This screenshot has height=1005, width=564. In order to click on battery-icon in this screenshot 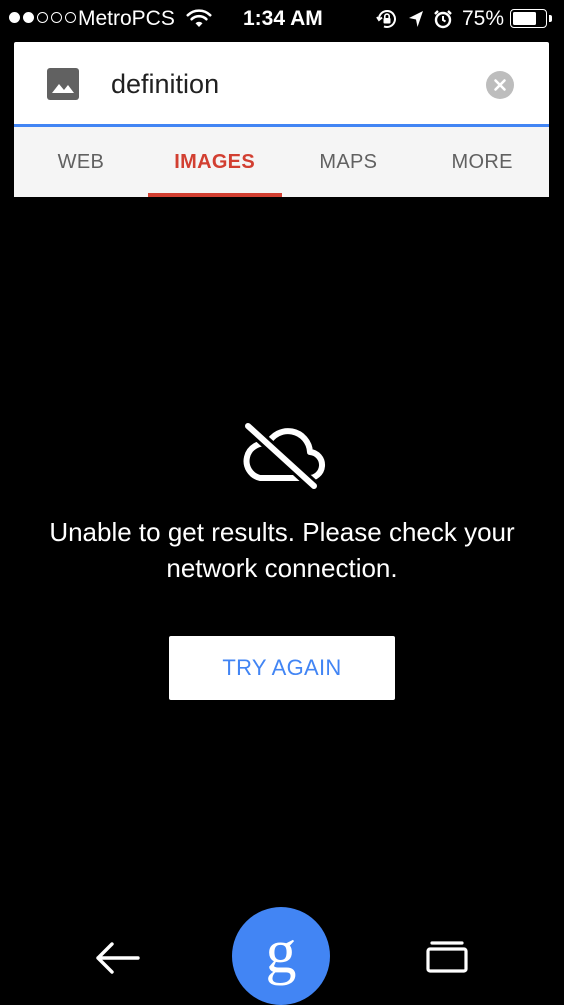, I will do `click(528, 18)`.